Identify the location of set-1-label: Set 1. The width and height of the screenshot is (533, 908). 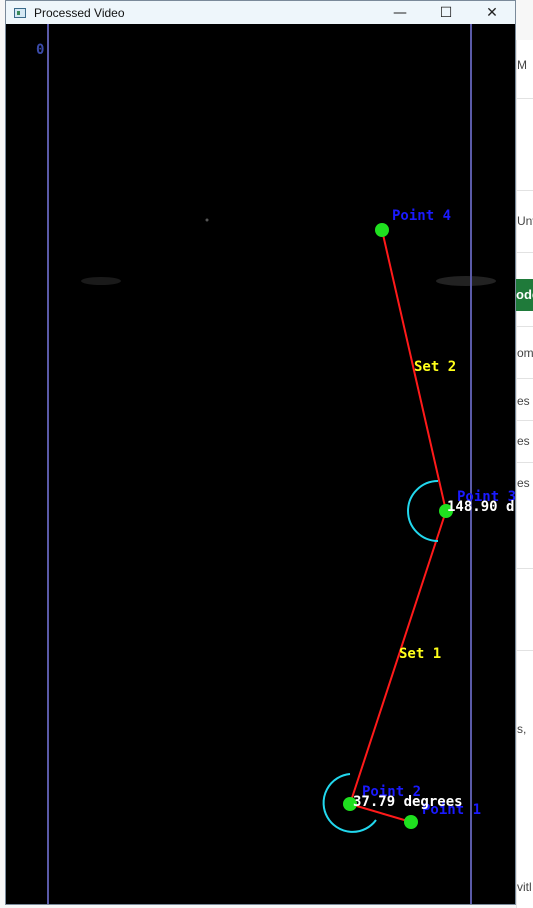
(420, 654).